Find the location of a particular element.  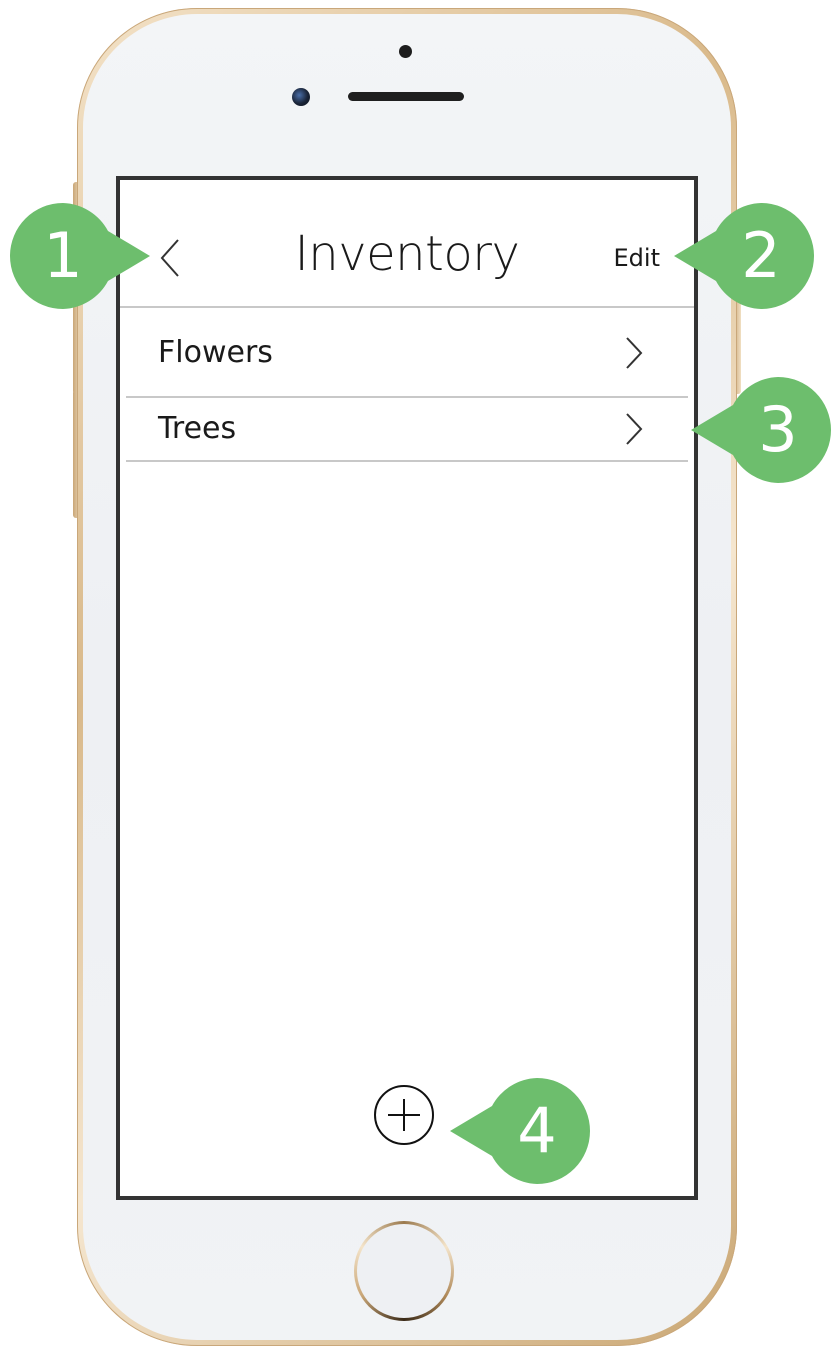

callout-3: 3 is located at coordinates (761, 430).